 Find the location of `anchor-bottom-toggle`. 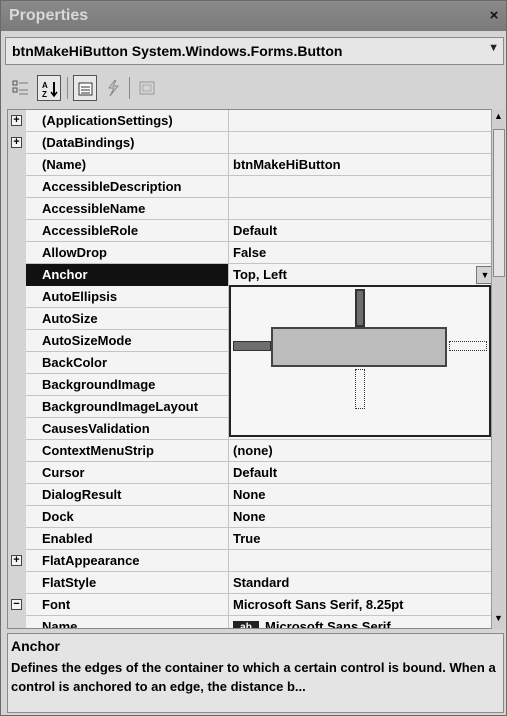

anchor-bottom-toggle is located at coordinates (360, 389).